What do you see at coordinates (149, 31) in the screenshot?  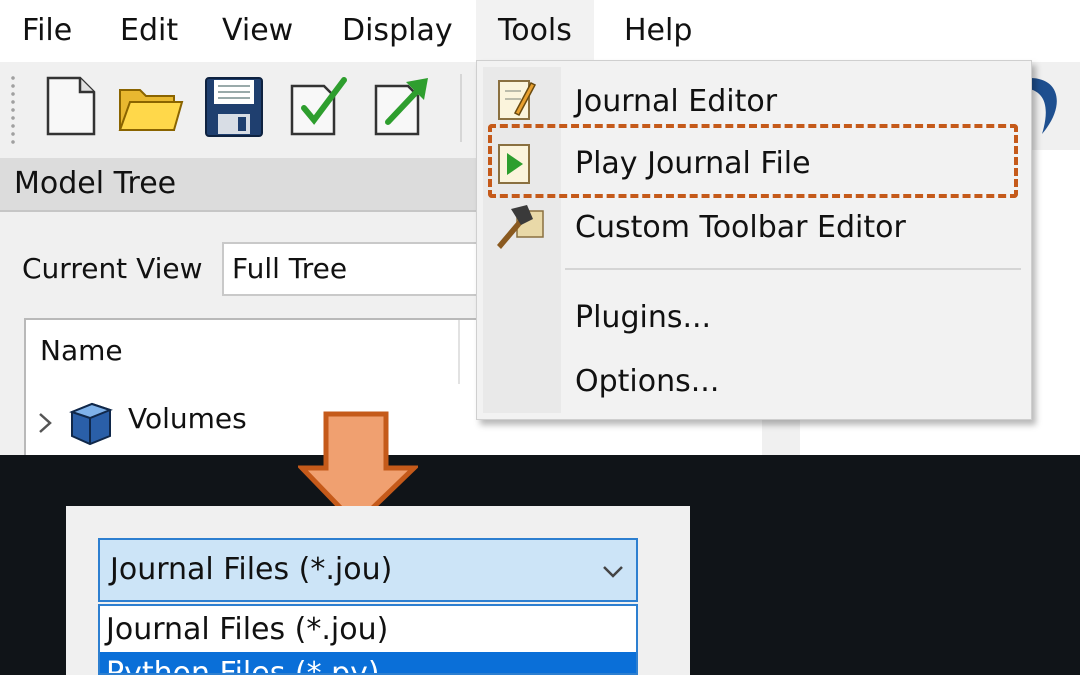 I see `menu-edit: Edit` at bounding box center [149, 31].